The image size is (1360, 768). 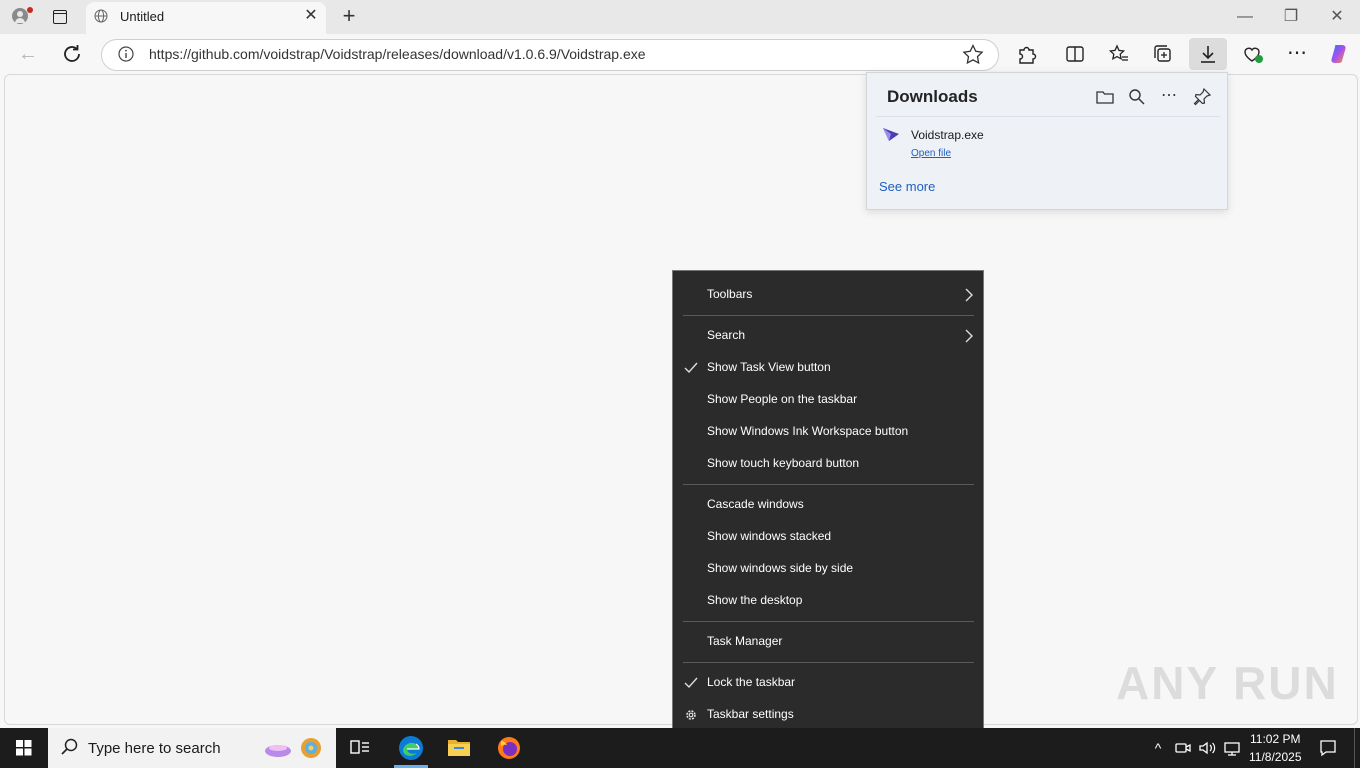 What do you see at coordinates (1075, 54) in the screenshot?
I see `split-screen-icon` at bounding box center [1075, 54].